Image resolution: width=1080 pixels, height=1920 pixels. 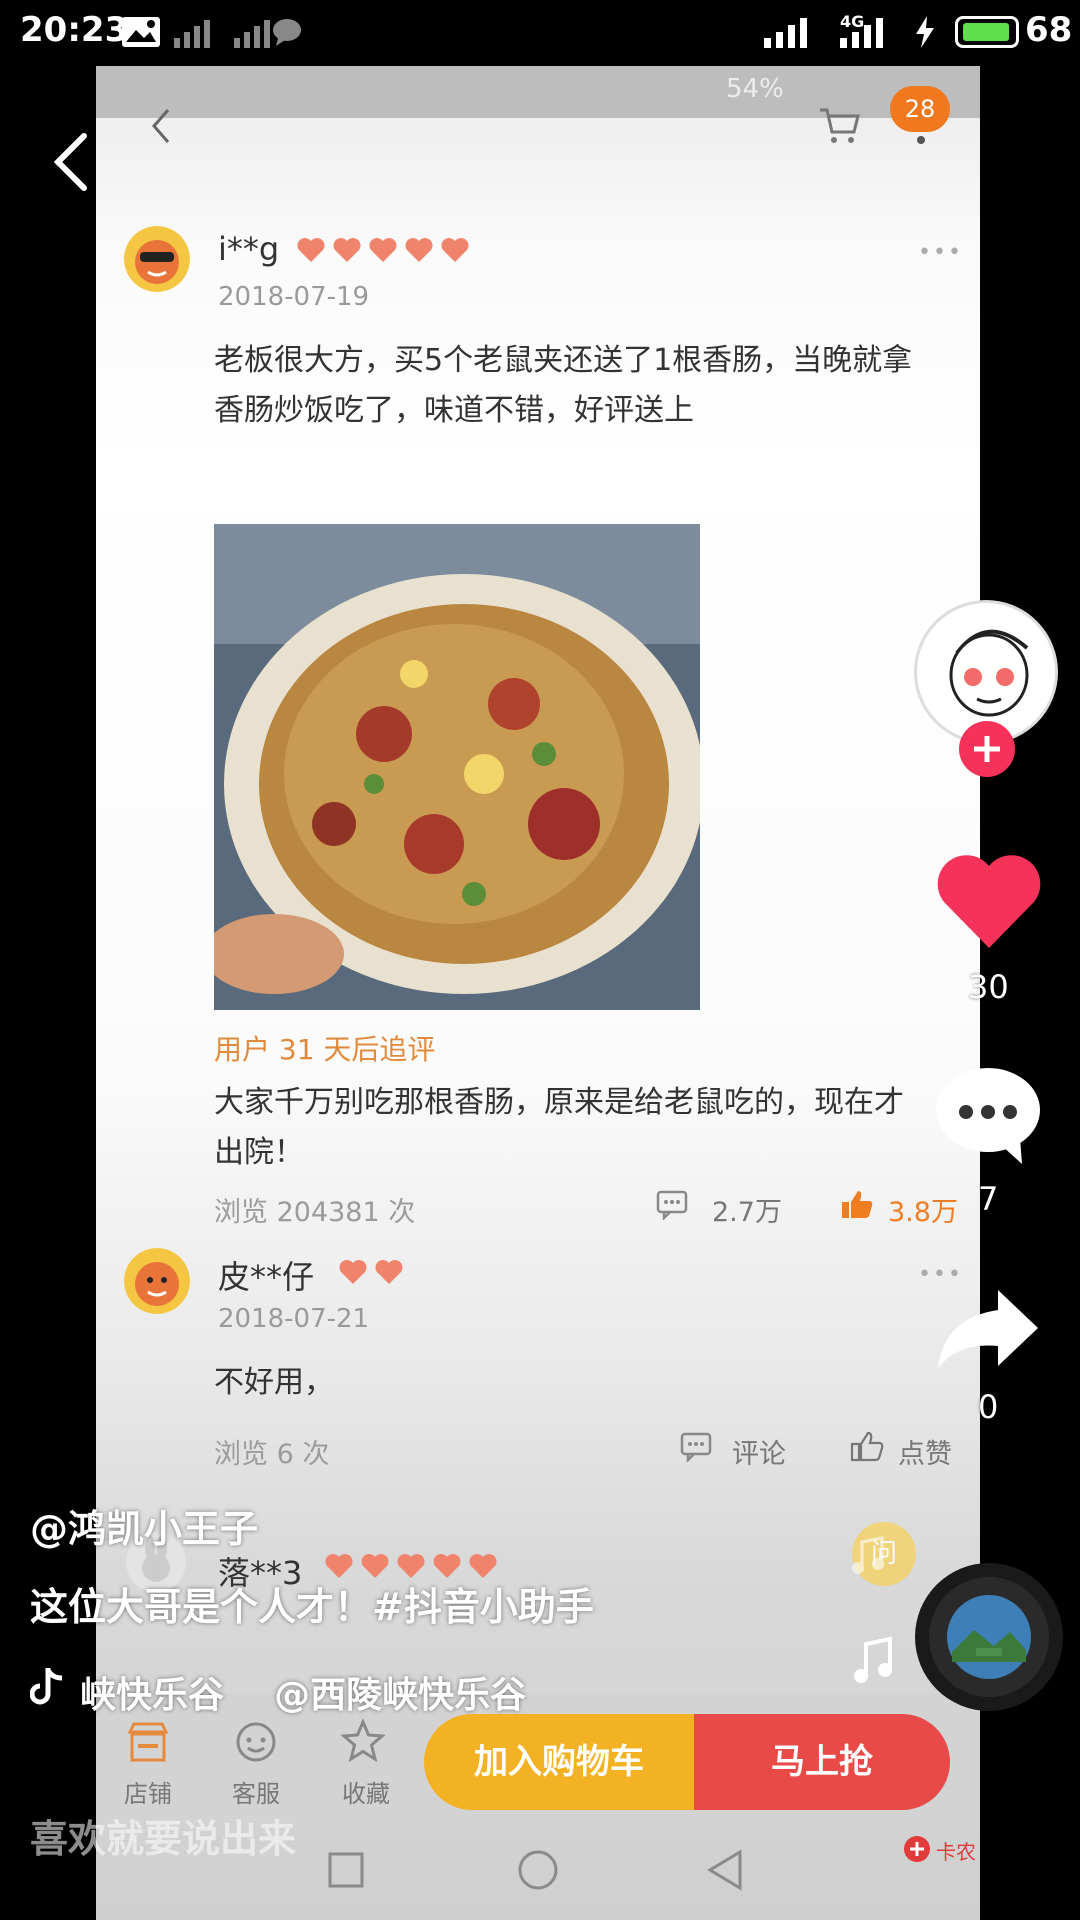 What do you see at coordinates (839, 125) in the screenshot?
I see `cart-icon` at bounding box center [839, 125].